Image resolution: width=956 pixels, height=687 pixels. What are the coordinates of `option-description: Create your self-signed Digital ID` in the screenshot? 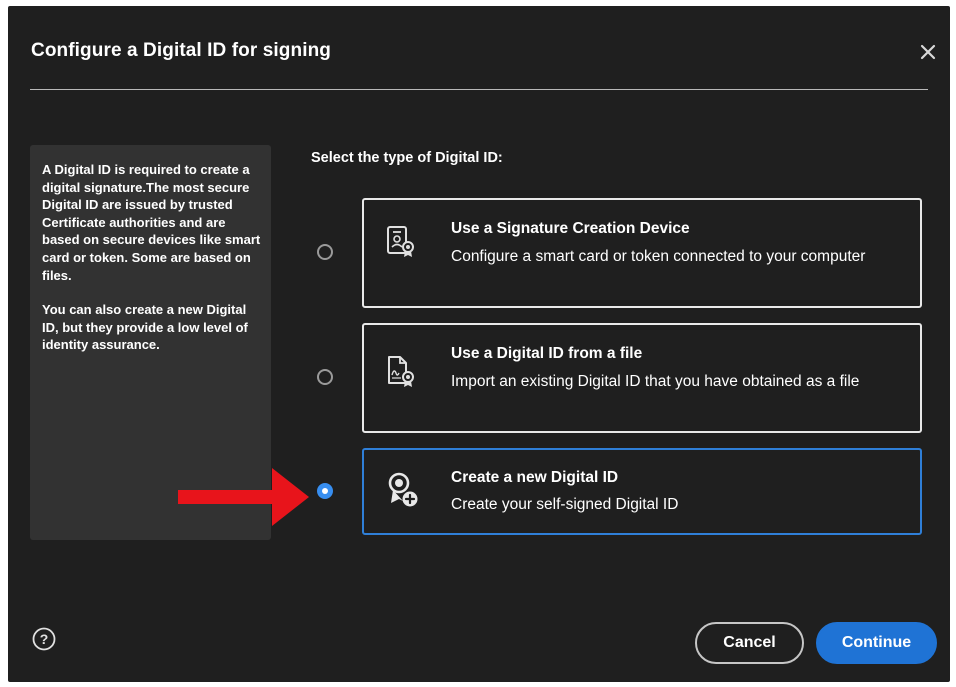 It's located at (565, 504).